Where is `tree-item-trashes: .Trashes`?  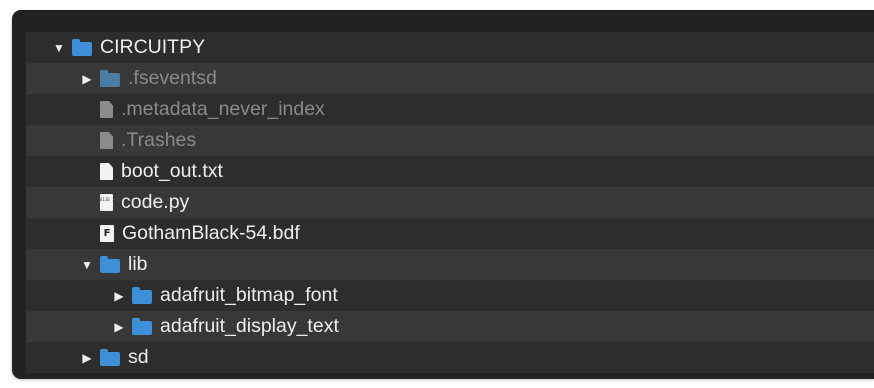 tree-item-trashes: .Trashes is located at coordinates (450, 140).